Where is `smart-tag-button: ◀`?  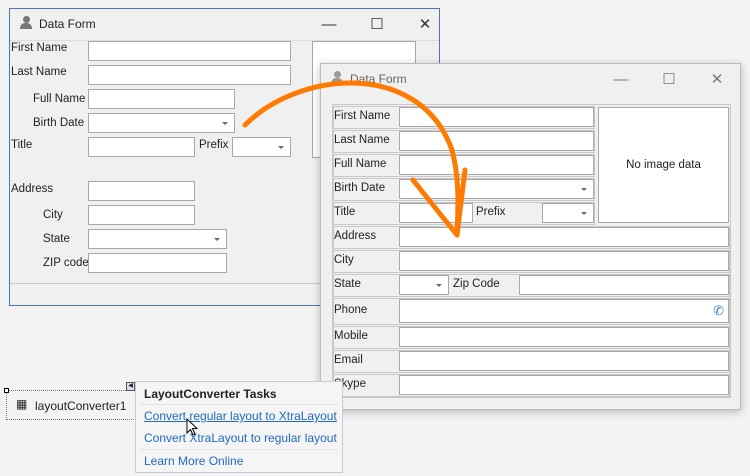
smart-tag-button: ◀ is located at coordinates (130, 386).